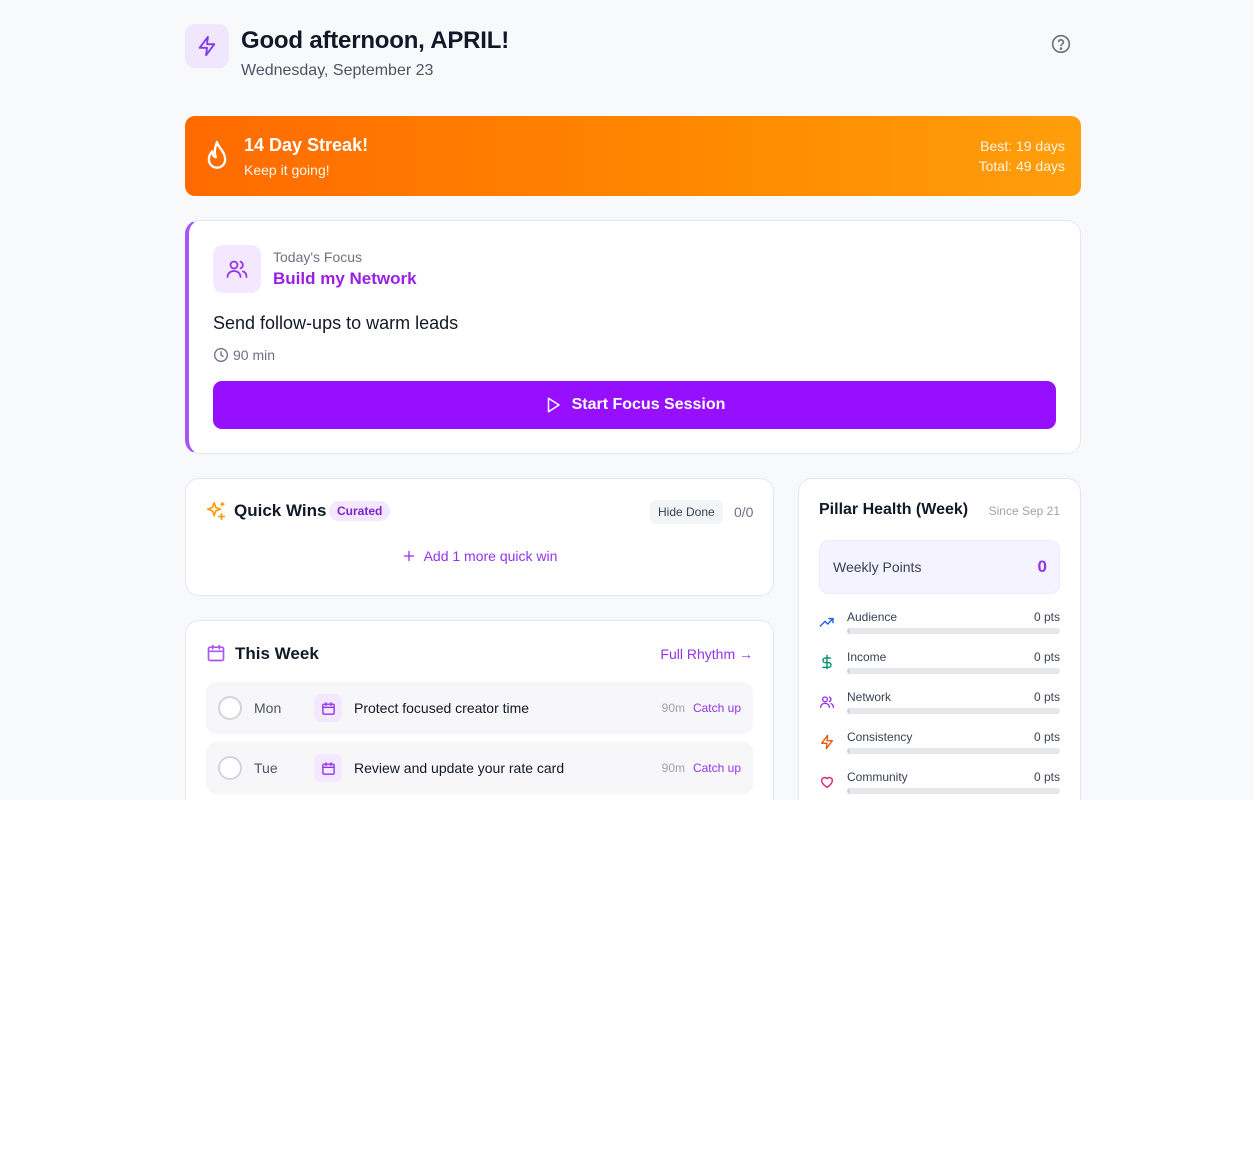 The image size is (1254, 1161). What do you see at coordinates (490, 556) in the screenshot?
I see `add-quick-win-label: Add 1 more quick win` at bounding box center [490, 556].